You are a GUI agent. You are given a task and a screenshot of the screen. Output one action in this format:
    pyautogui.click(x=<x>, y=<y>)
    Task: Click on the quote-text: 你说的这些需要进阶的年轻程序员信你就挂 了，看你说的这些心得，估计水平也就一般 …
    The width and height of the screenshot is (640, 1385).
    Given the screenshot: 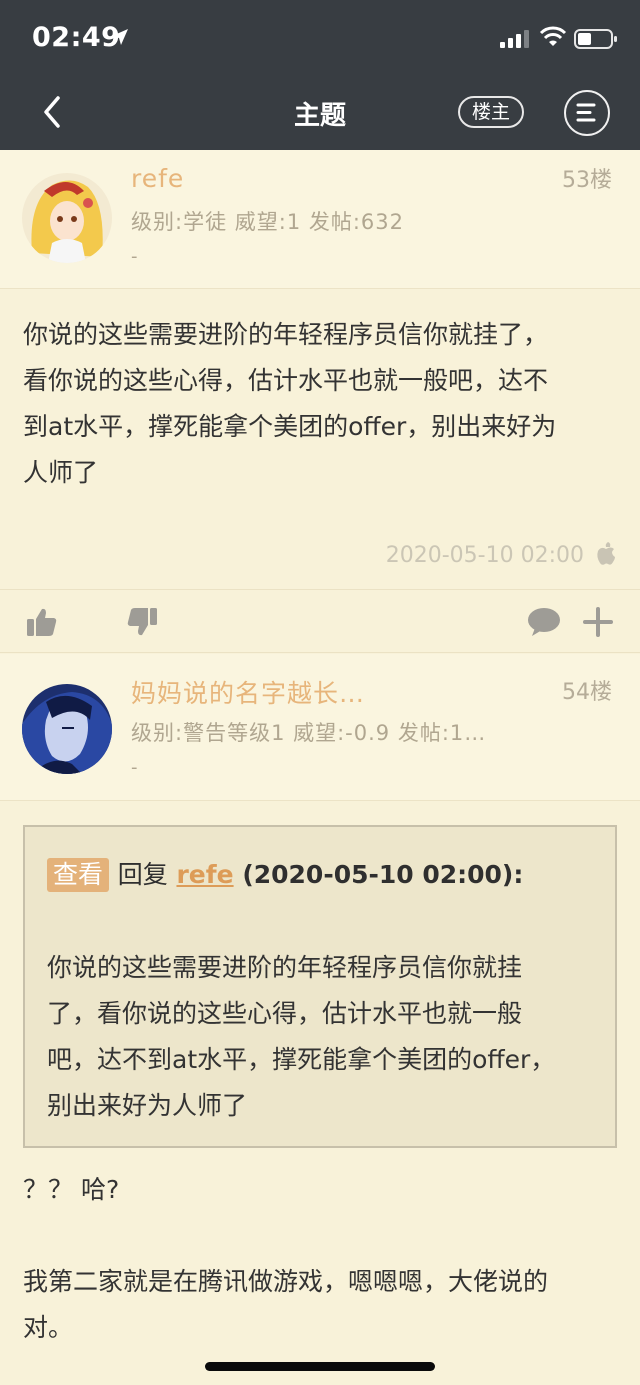 What is the action you would take?
    pyautogui.click(x=322, y=1037)
    